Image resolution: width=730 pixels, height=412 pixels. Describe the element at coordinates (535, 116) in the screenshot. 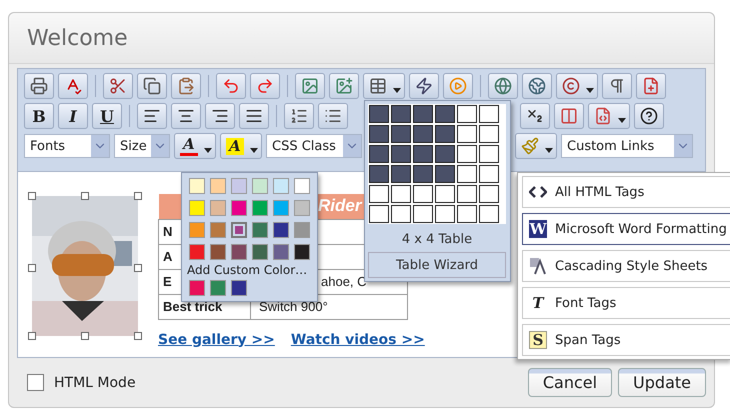

I see `subscript-button` at that location.